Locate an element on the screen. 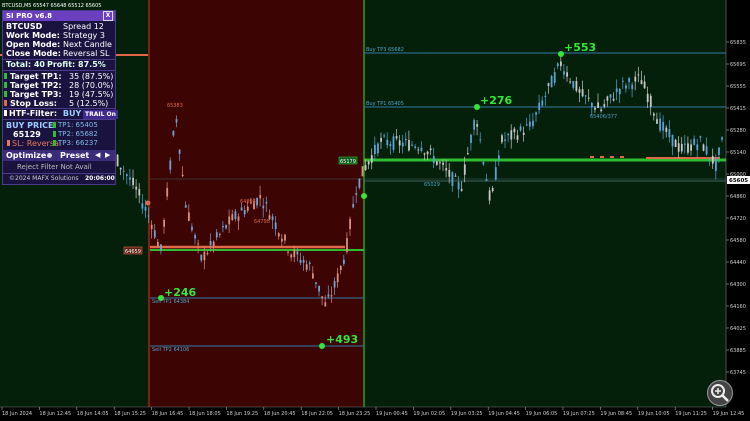  symbol-label: BTCUSD is located at coordinates (24, 26).